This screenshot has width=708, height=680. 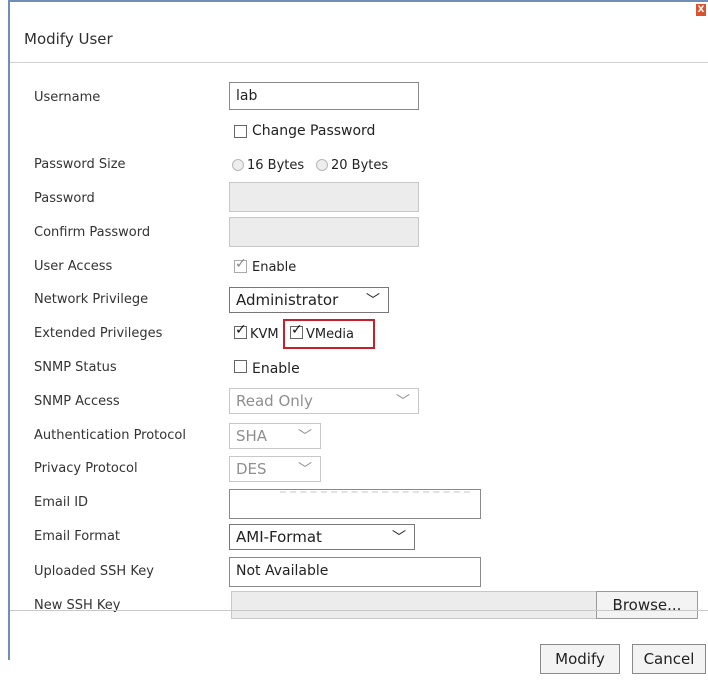 What do you see at coordinates (67, 97) in the screenshot?
I see `username-label: Username` at bounding box center [67, 97].